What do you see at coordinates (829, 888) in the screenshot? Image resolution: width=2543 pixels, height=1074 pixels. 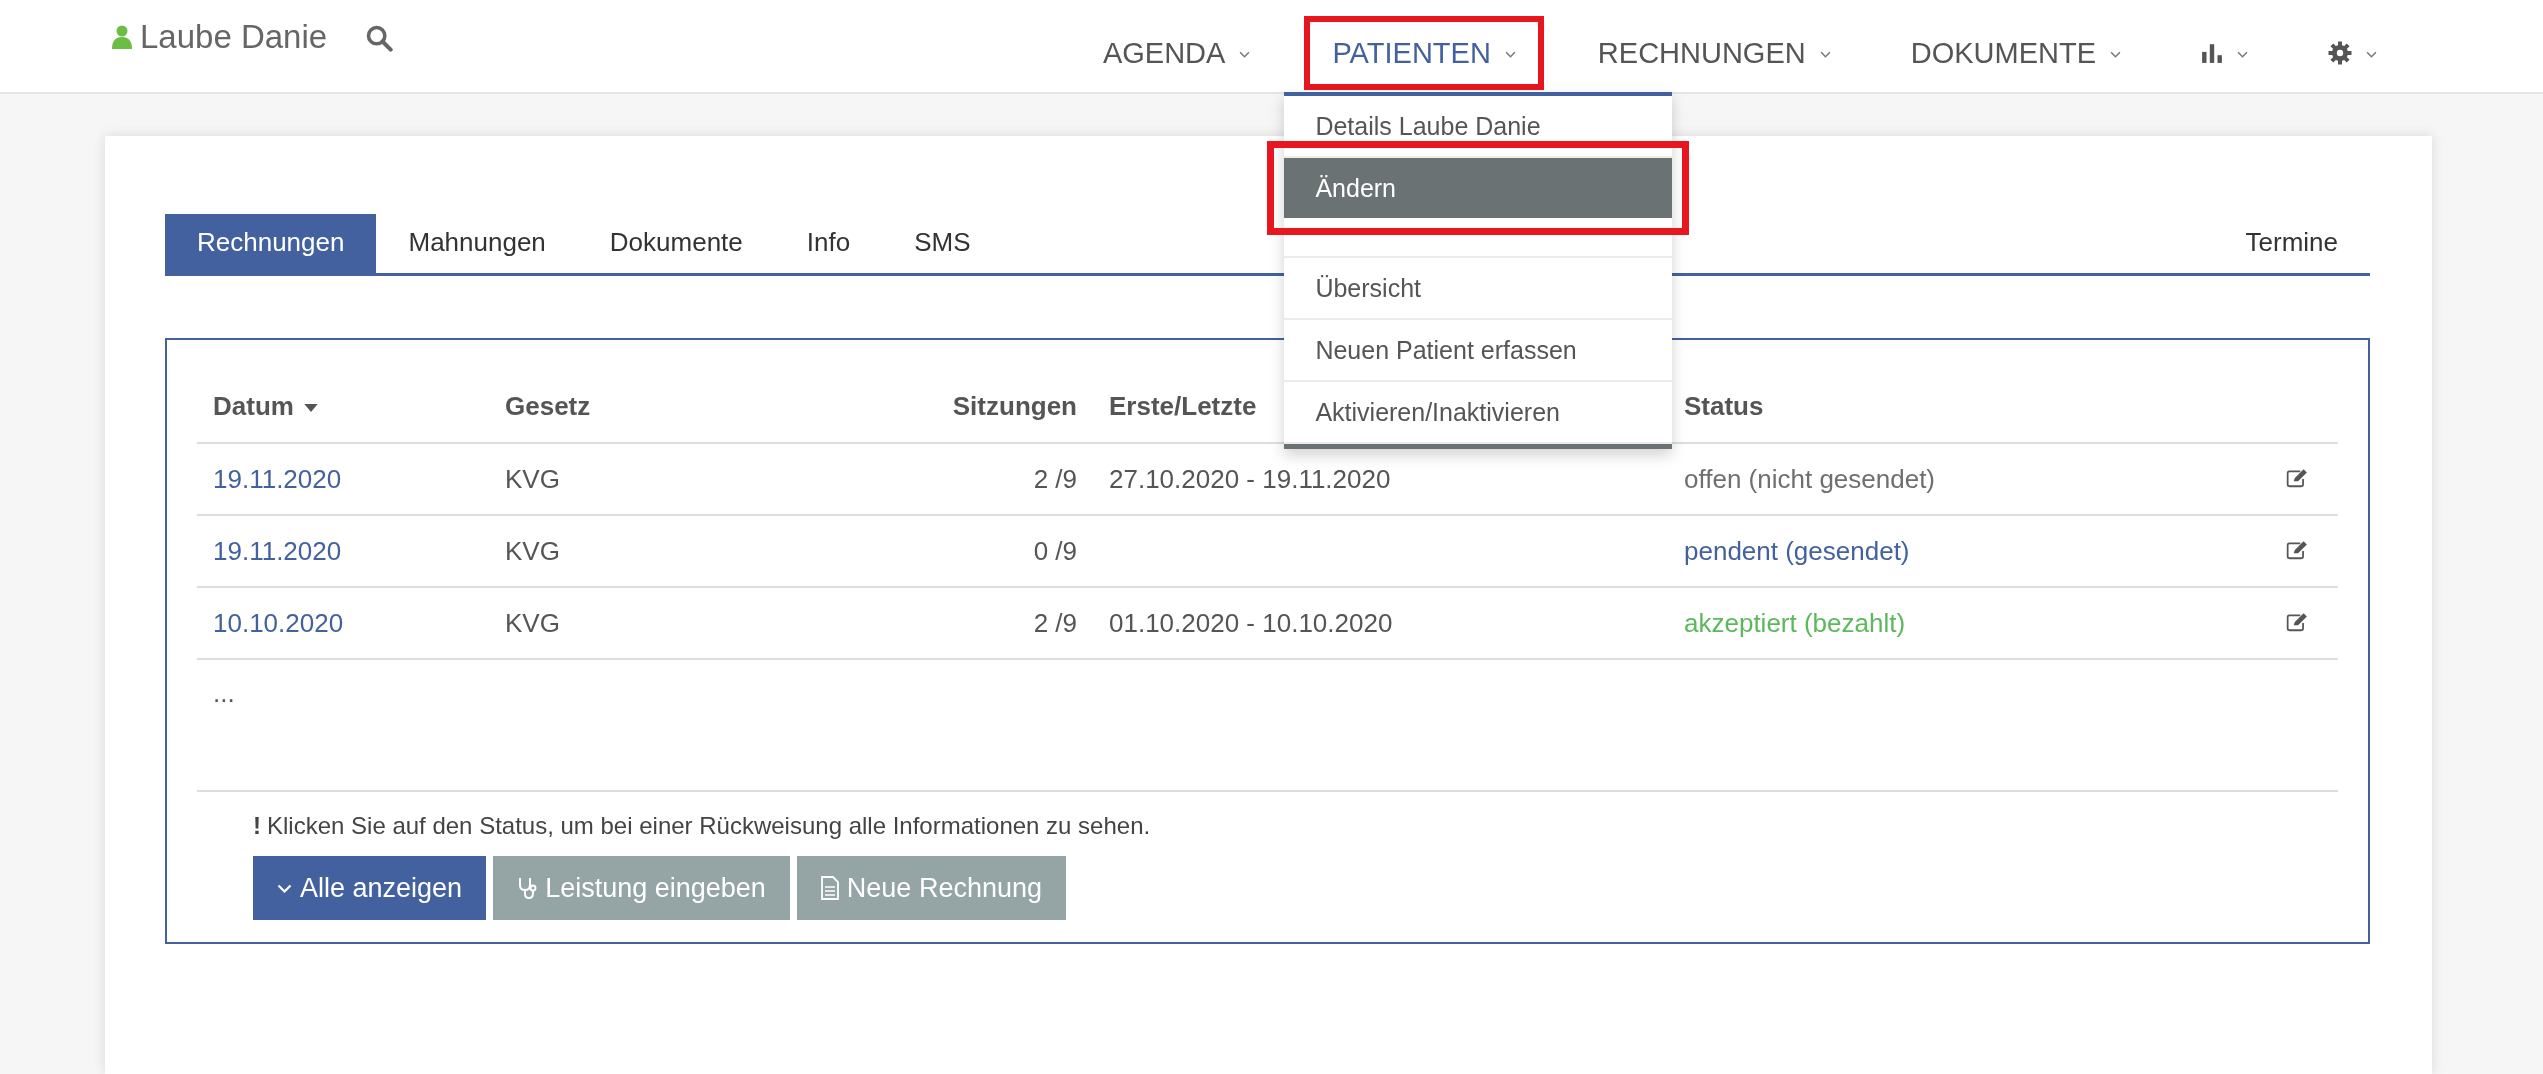 I see `document-icon` at bounding box center [829, 888].